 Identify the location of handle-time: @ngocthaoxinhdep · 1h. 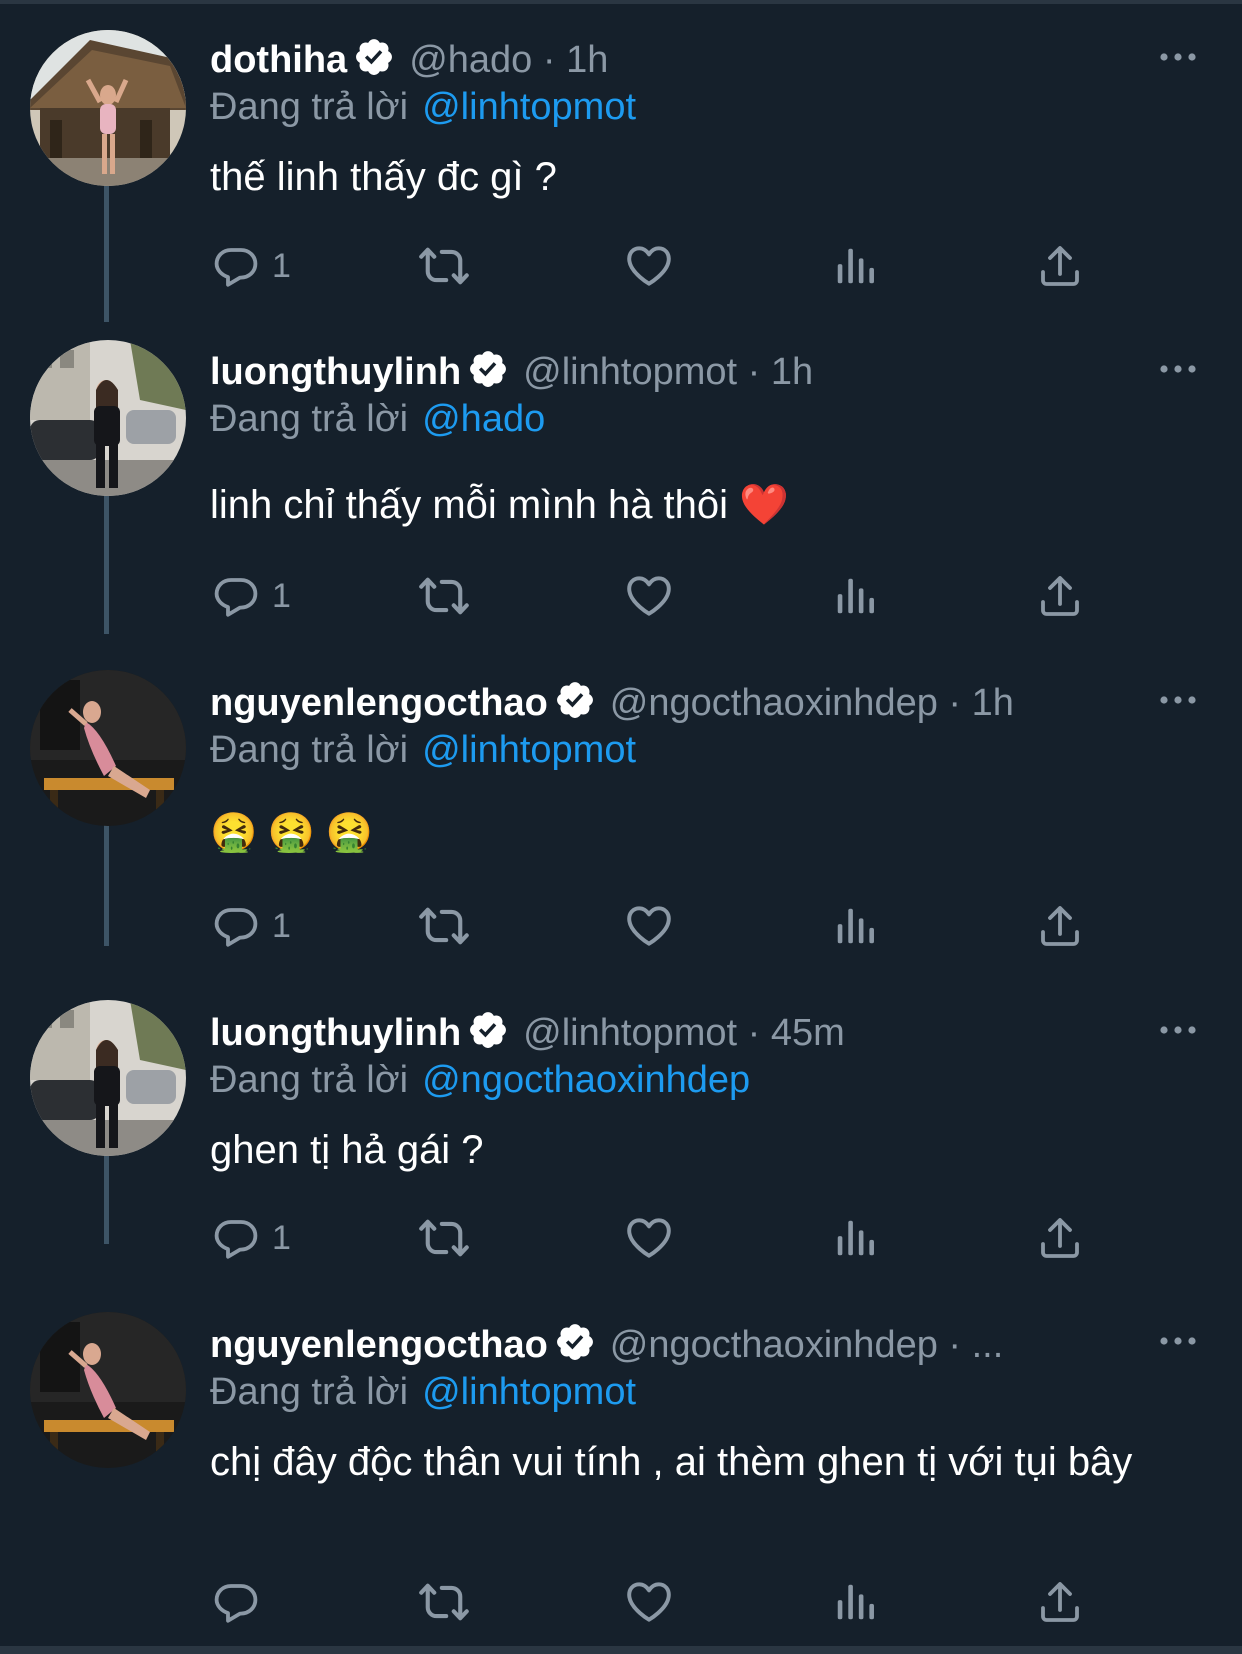
(811, 703).